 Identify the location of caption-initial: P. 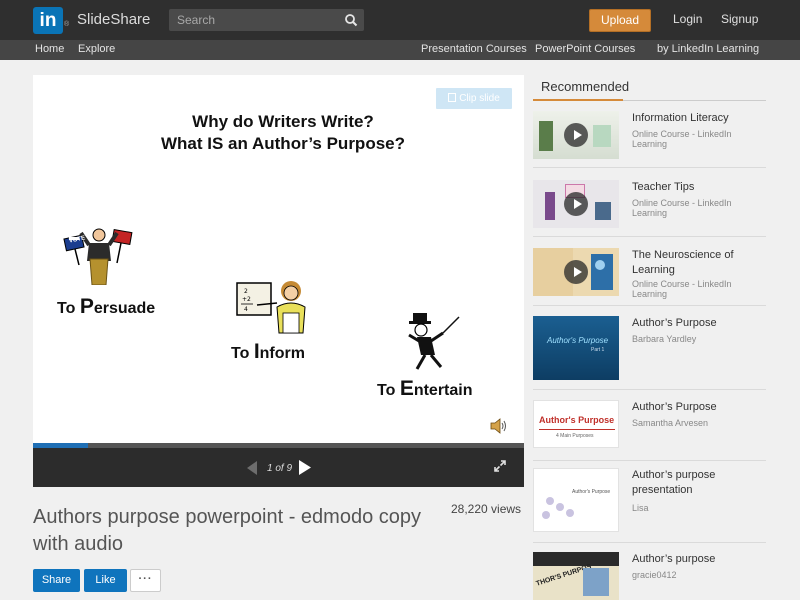
(86, 306).